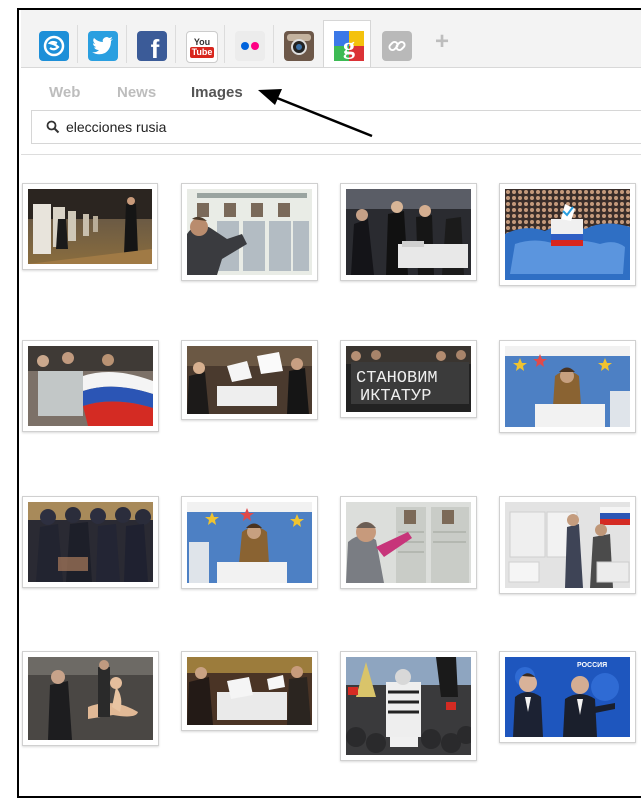  I want to click on instagram-icon, so click(299, 46).